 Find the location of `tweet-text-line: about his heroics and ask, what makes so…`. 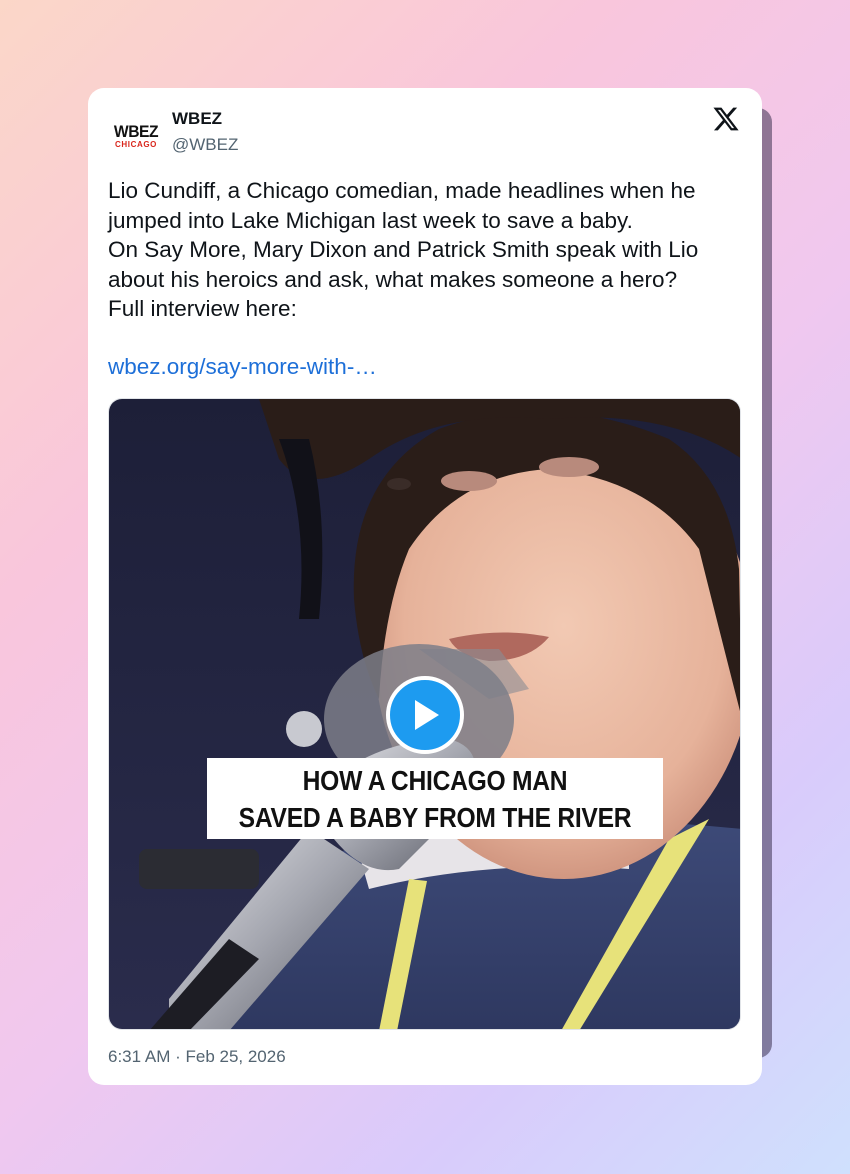

tweet-text-line: about his heroics and ask, what makes so… is located at coordinates (393, 279).